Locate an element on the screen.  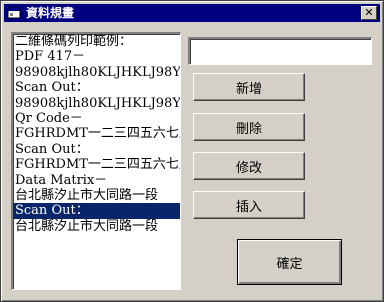
list-item: Qr Code－ is located at coordinates (96, 118).